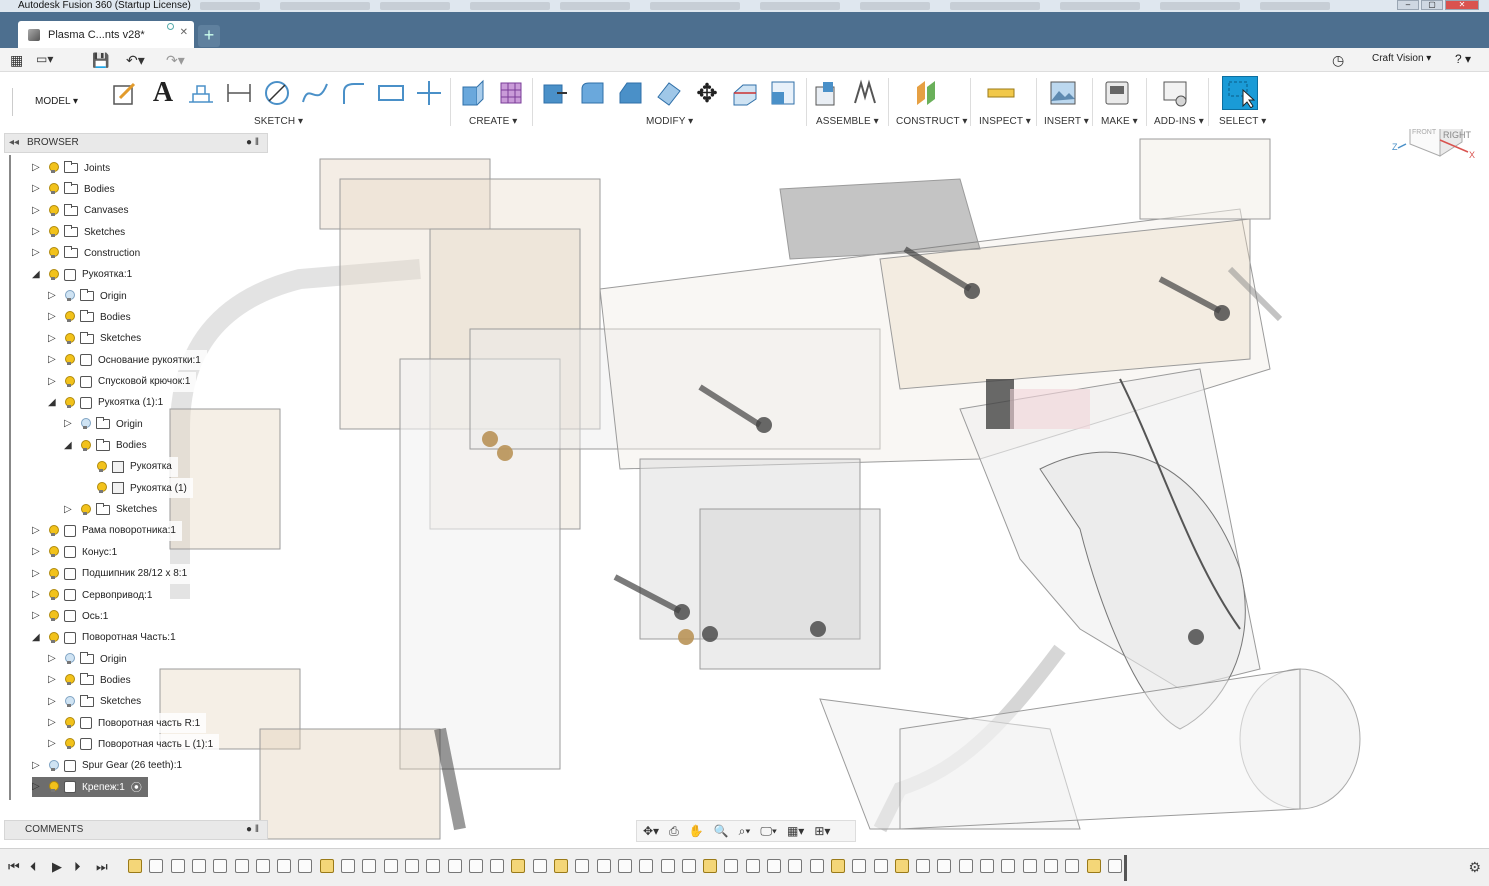 Image resolution: width=1489 pixels, height=886 pixels. What do you see at coordinates (135, 60) in the screenshot?
I see `undo-icon: ↶▾` at bounding box center [135, 60].